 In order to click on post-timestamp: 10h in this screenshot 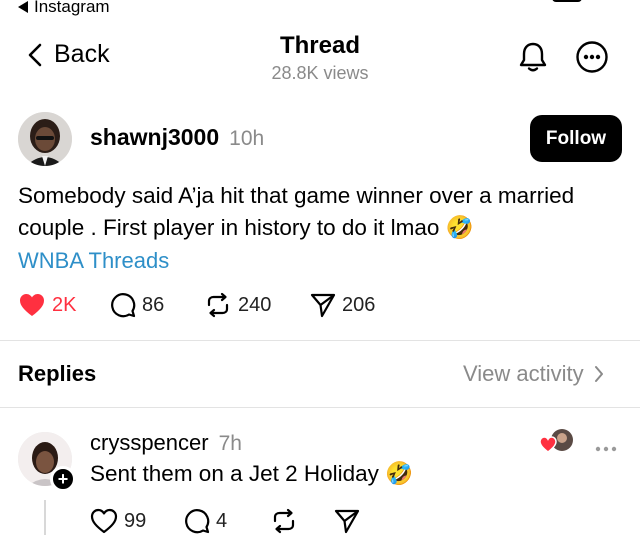, I will do `click(247, 138)`.